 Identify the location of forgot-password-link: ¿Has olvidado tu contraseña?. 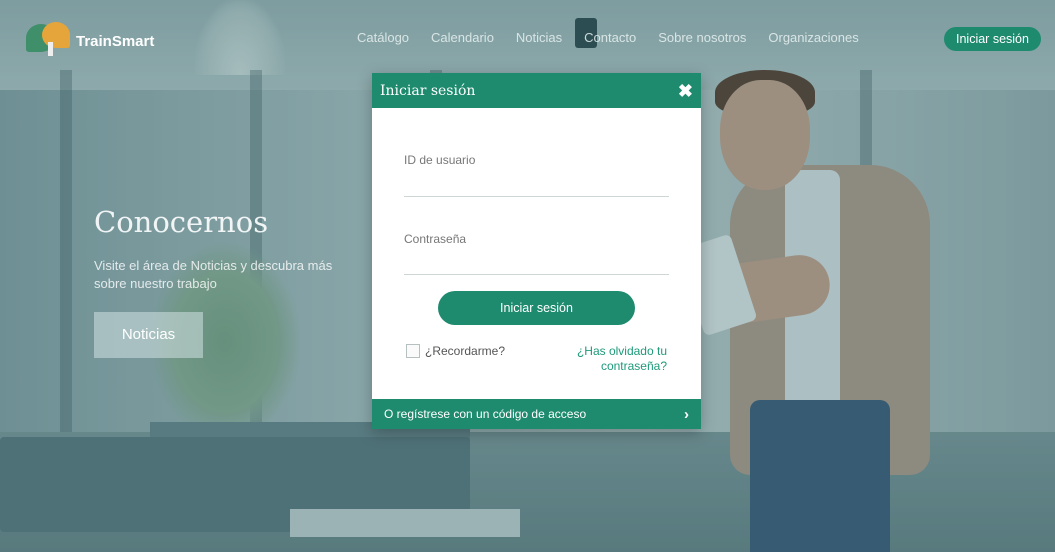
(612, 359).